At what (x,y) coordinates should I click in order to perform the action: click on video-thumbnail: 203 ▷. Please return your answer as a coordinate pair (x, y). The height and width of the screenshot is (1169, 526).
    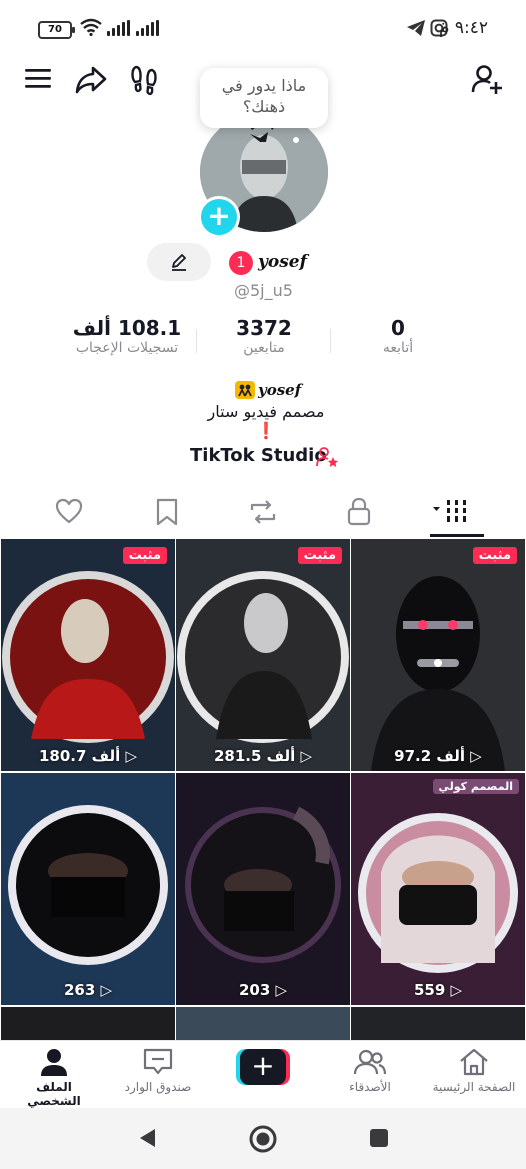
    Looking at the image, I should click on (263, 889).